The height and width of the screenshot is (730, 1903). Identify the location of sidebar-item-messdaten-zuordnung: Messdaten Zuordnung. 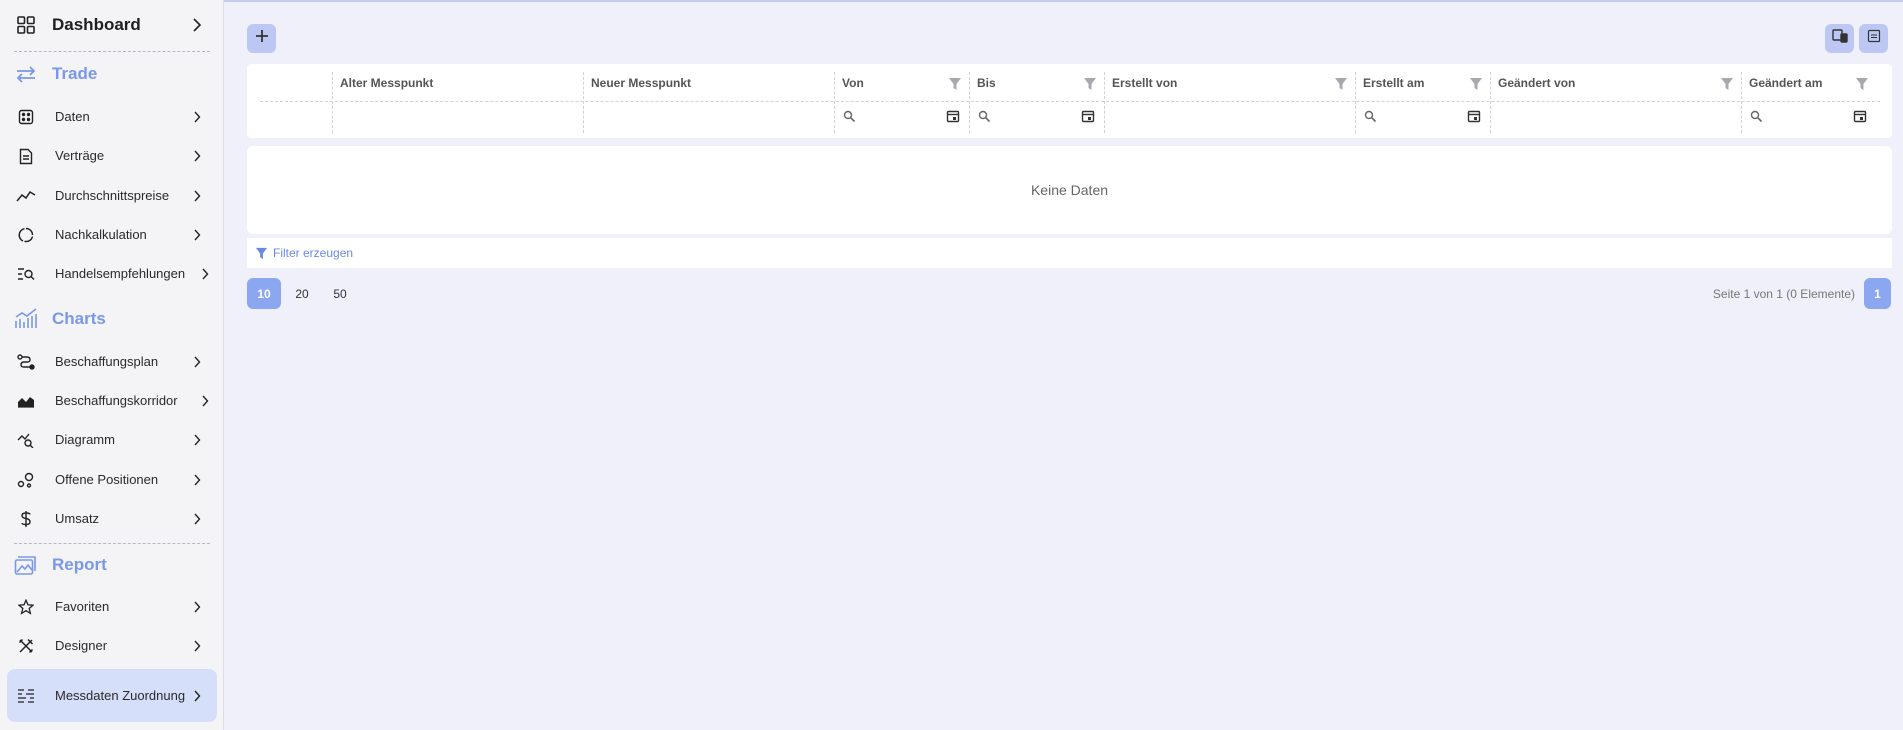
(112, 695).